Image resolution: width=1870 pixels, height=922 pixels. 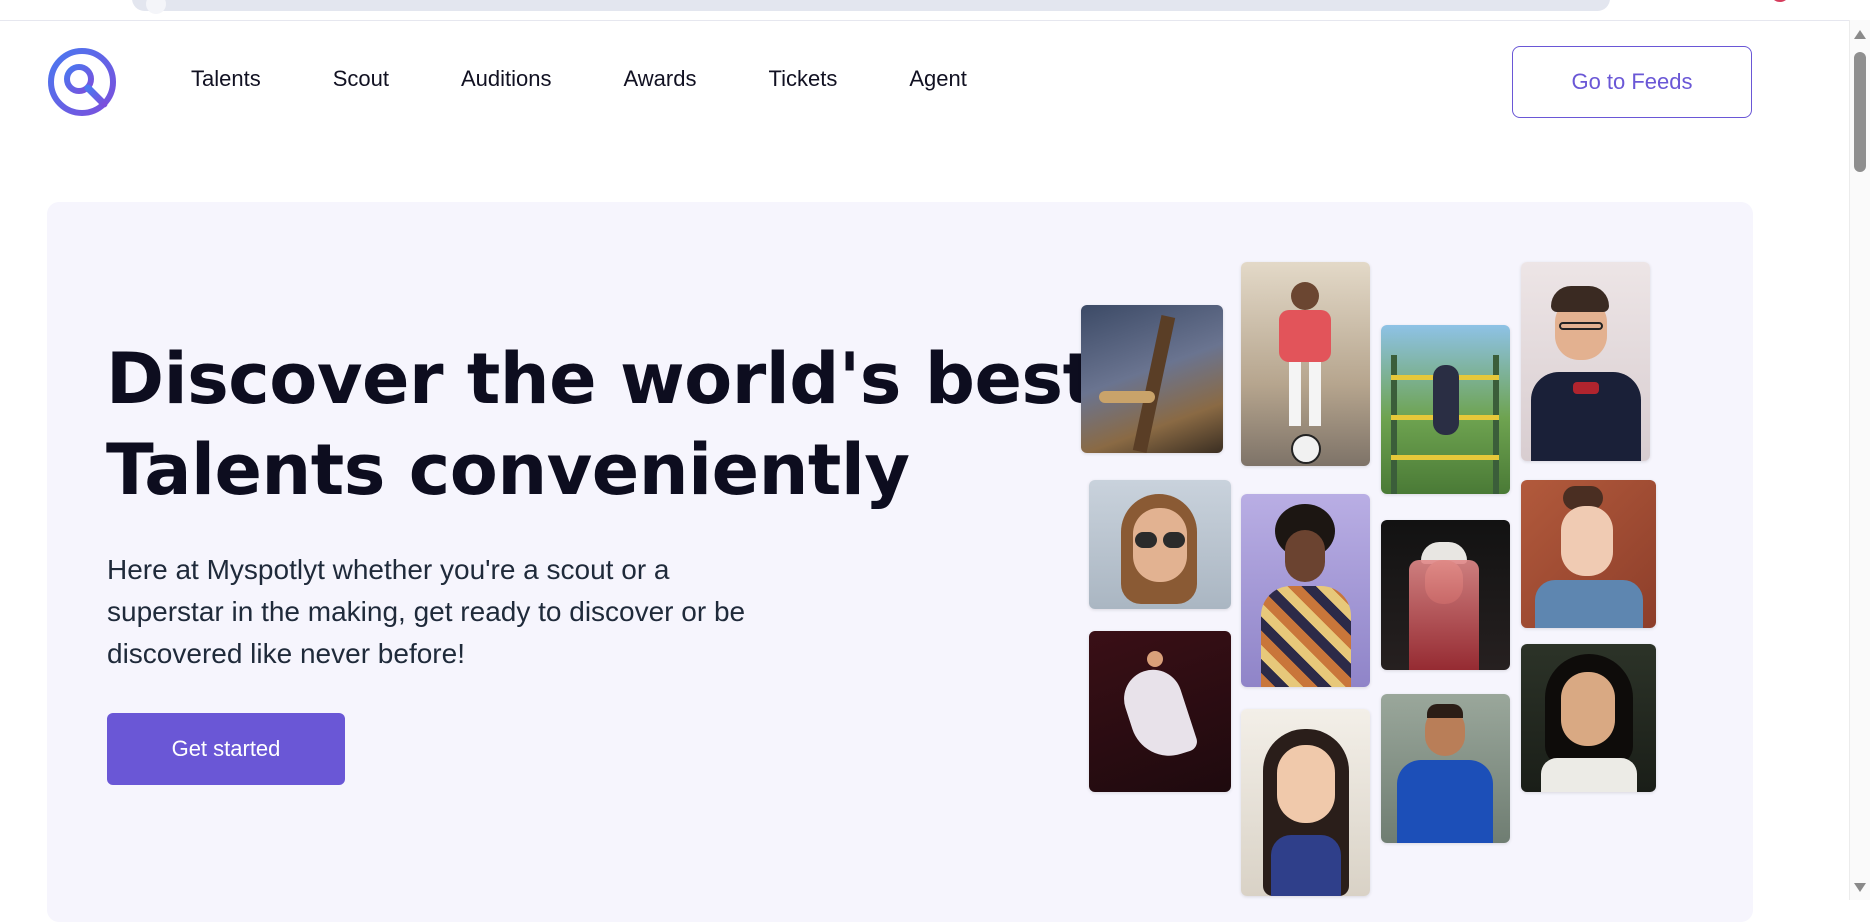 I want to click on sunglasses-woman-photo, so click(x=1160, y=544).